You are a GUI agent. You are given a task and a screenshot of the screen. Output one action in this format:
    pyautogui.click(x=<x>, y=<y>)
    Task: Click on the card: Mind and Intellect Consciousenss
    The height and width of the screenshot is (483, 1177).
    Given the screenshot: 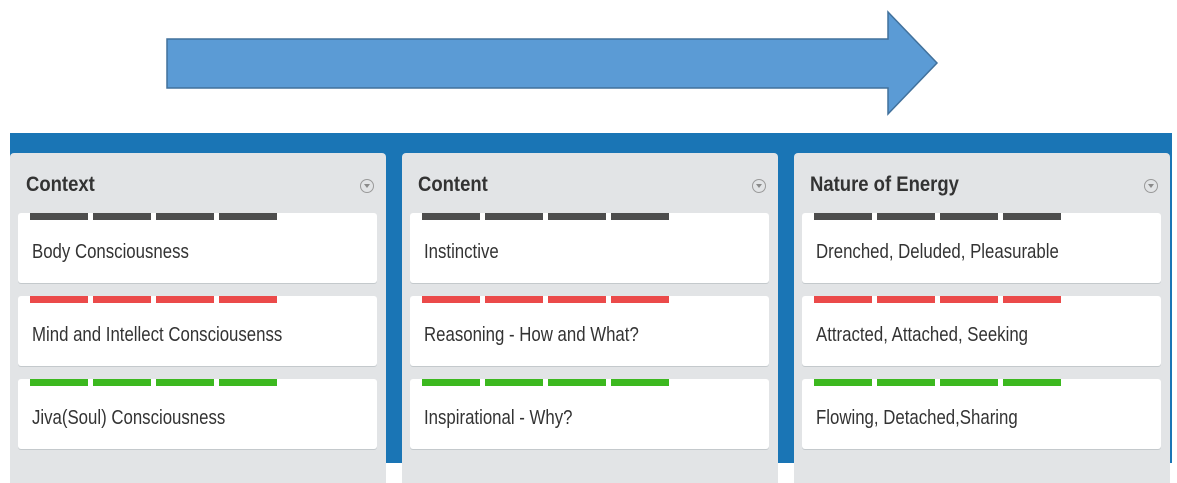 What is the action you would take?
    pyautogui.click(x=197, y=331)
    